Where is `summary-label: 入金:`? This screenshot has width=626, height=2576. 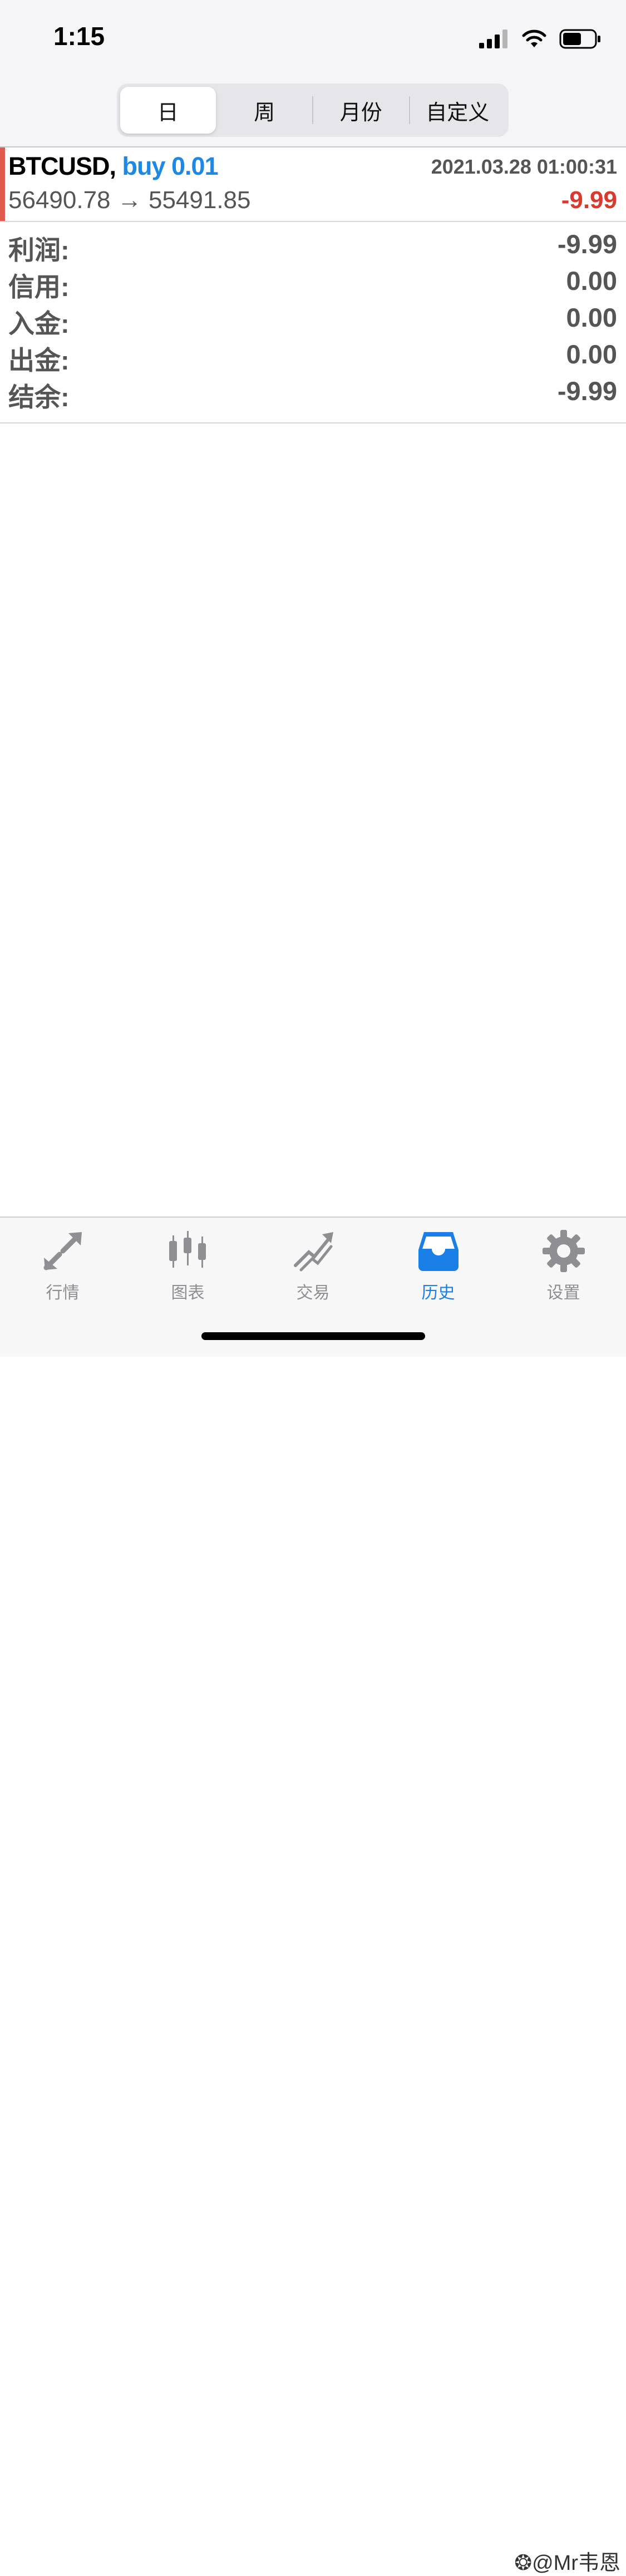
summary-label: 入金: is located at coordinates (39, 323).